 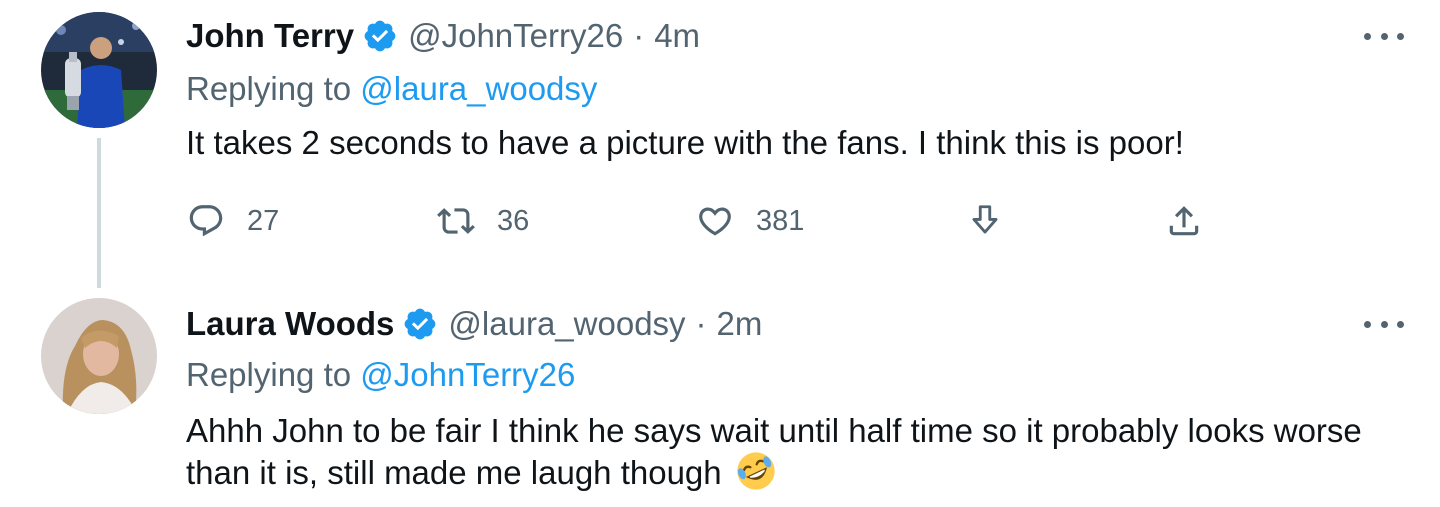 I want to click on rolling-on-floor-laughing-emoji, so click(x=756, y=471).